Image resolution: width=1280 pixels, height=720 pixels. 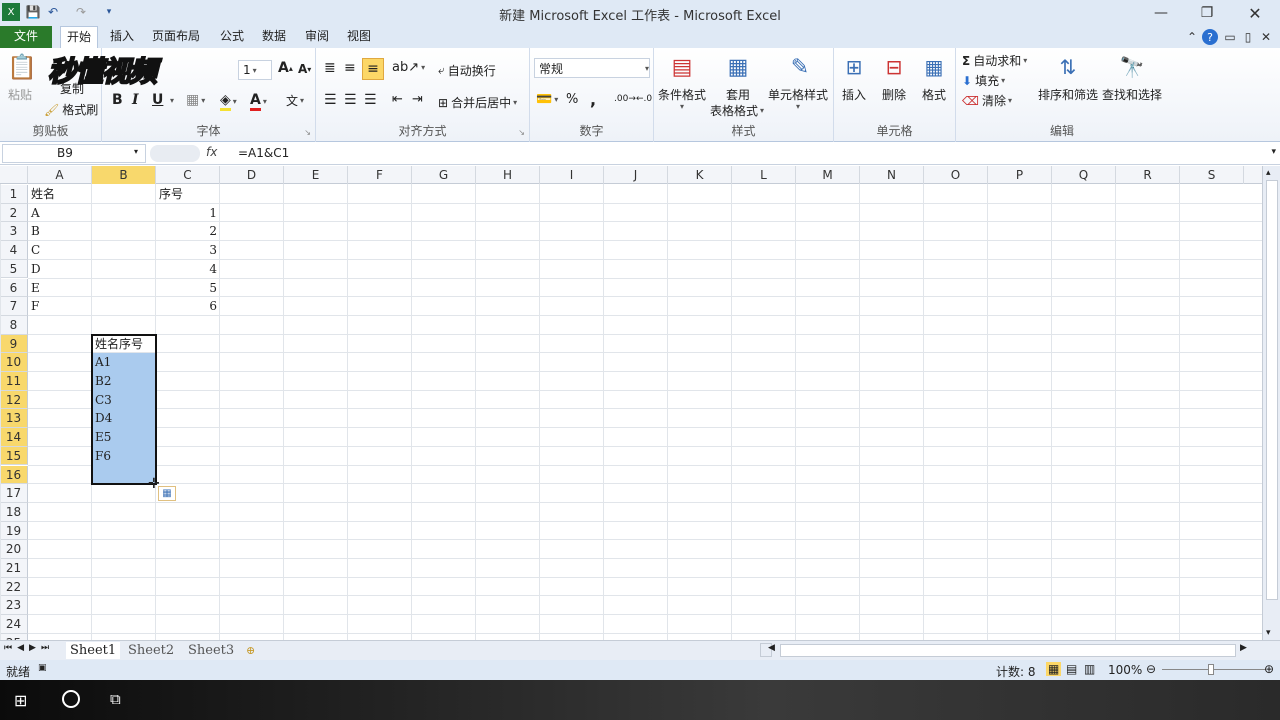 What do you see at coordinates (934, 94) in the screenshot?
I see `format-button: 格式` at bounding box center [934, 94].